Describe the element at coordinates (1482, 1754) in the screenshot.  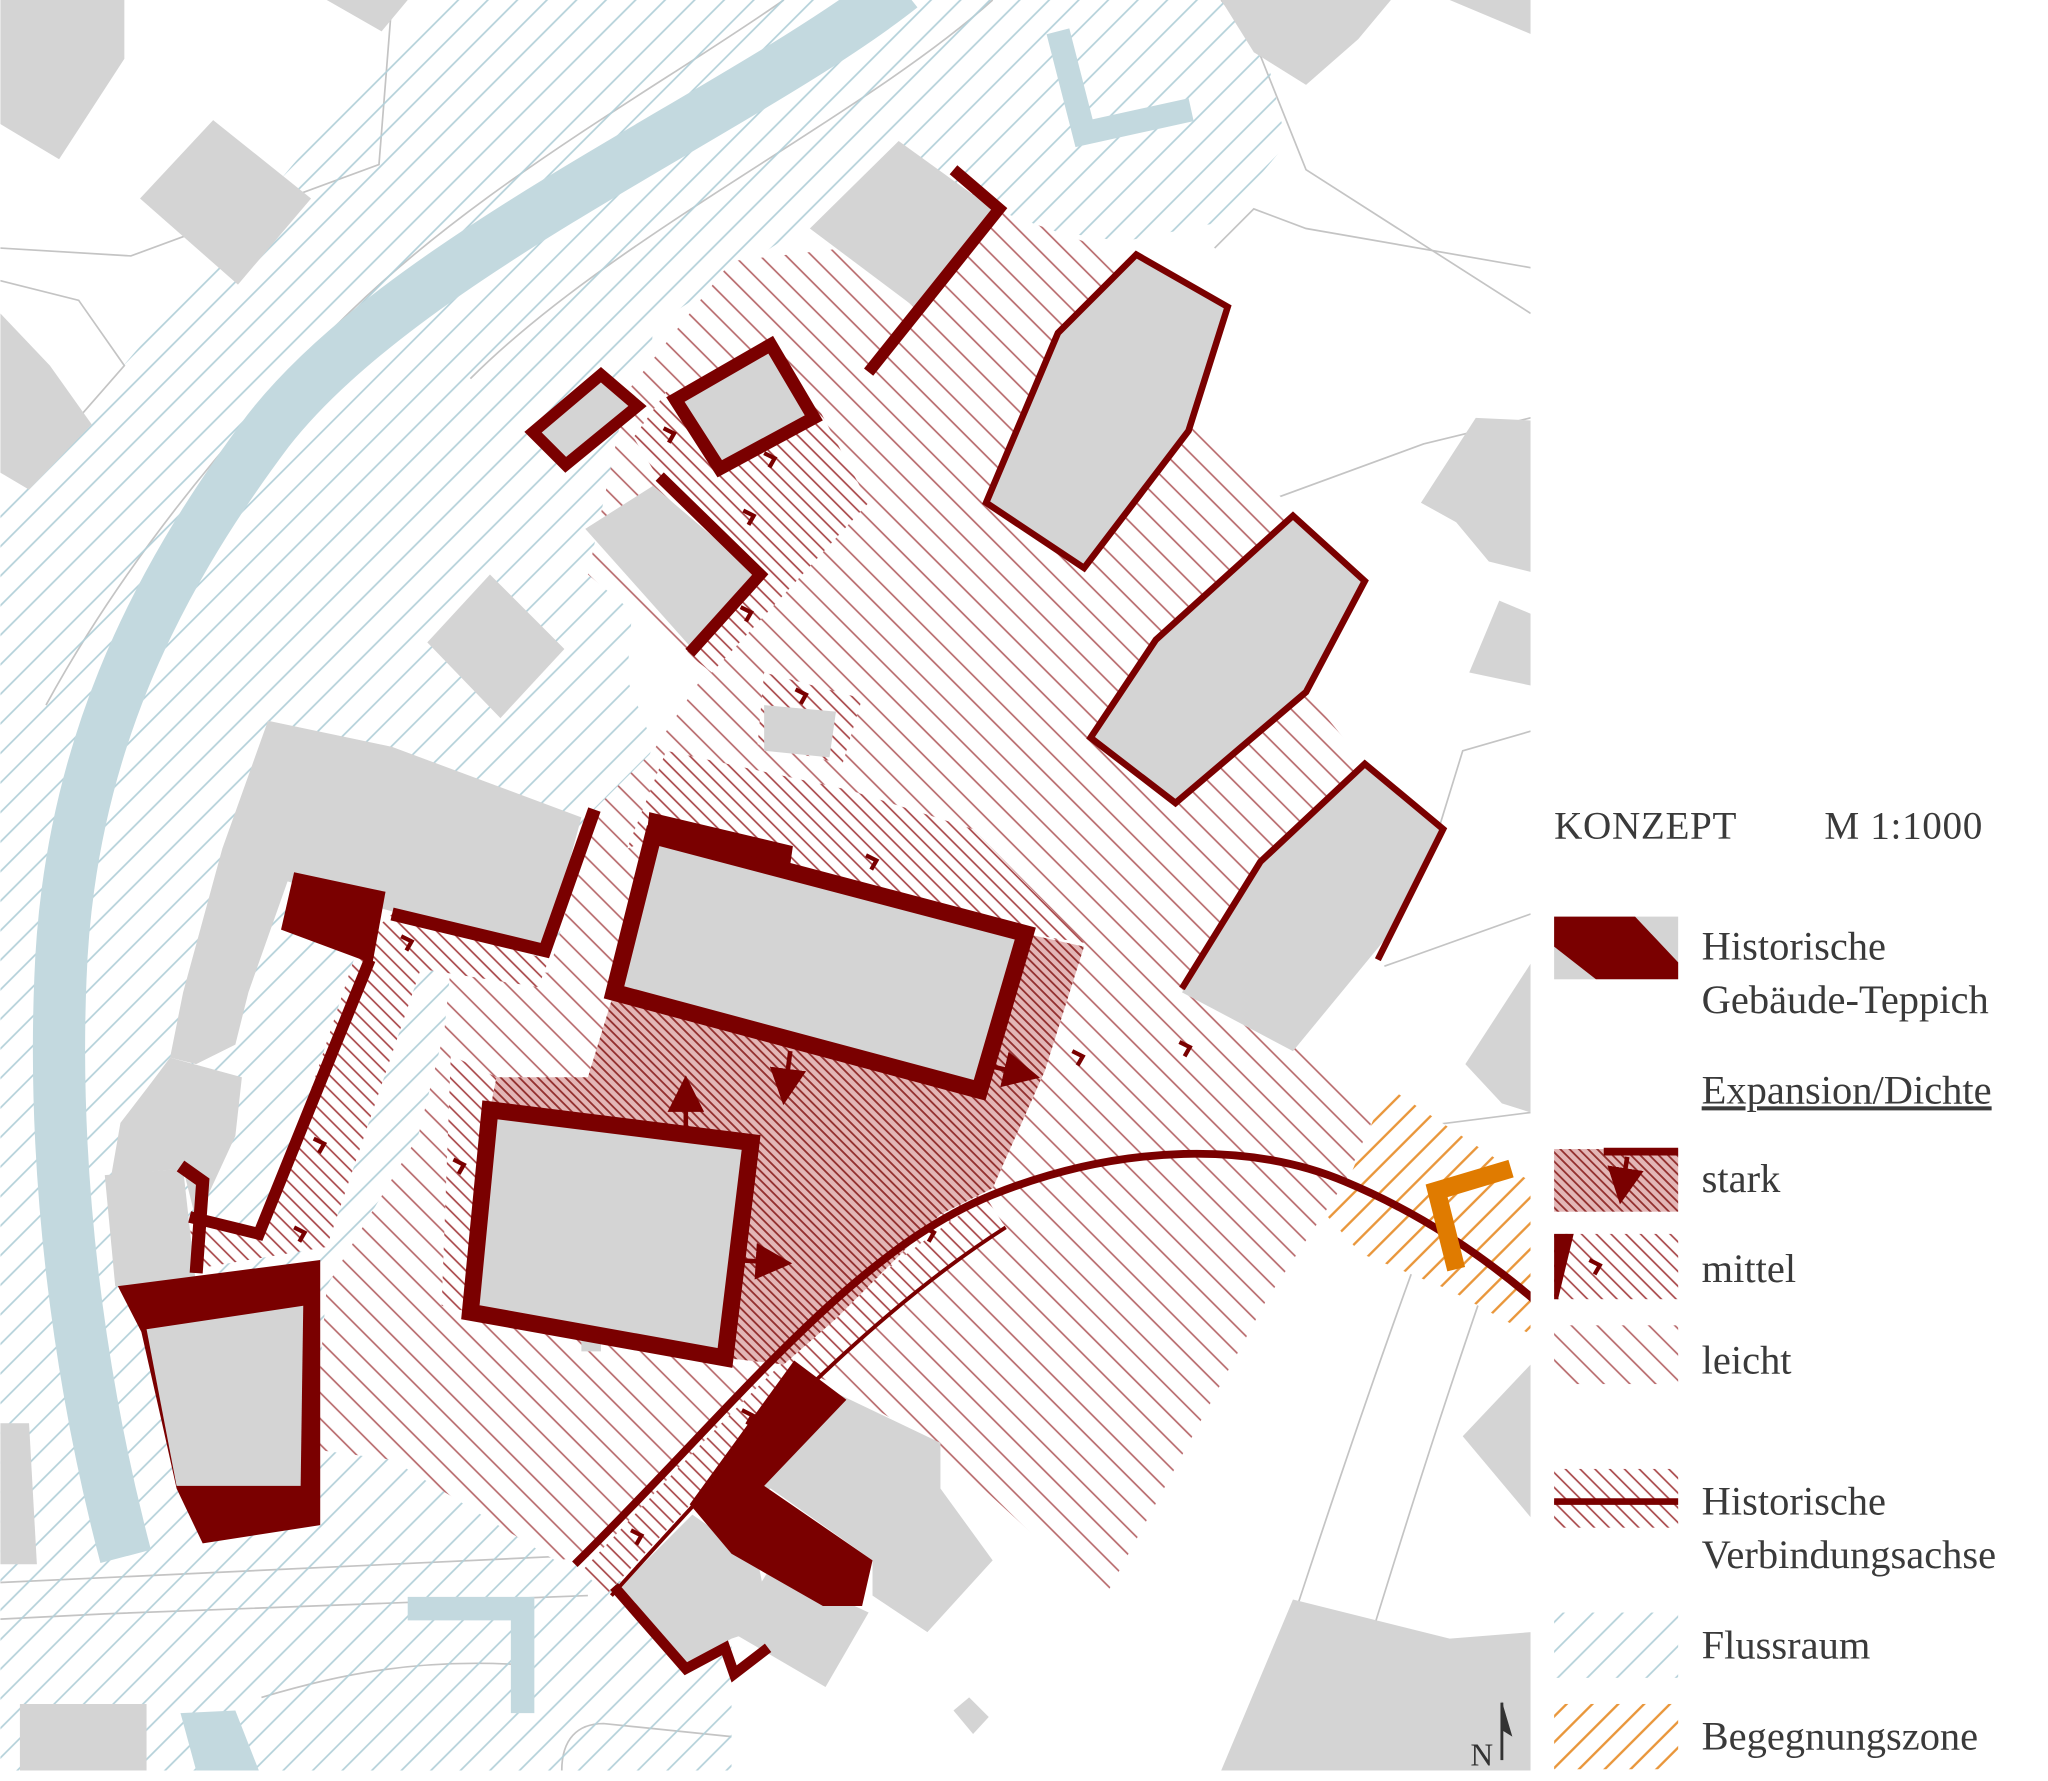
I see `north-label: N` at that location.